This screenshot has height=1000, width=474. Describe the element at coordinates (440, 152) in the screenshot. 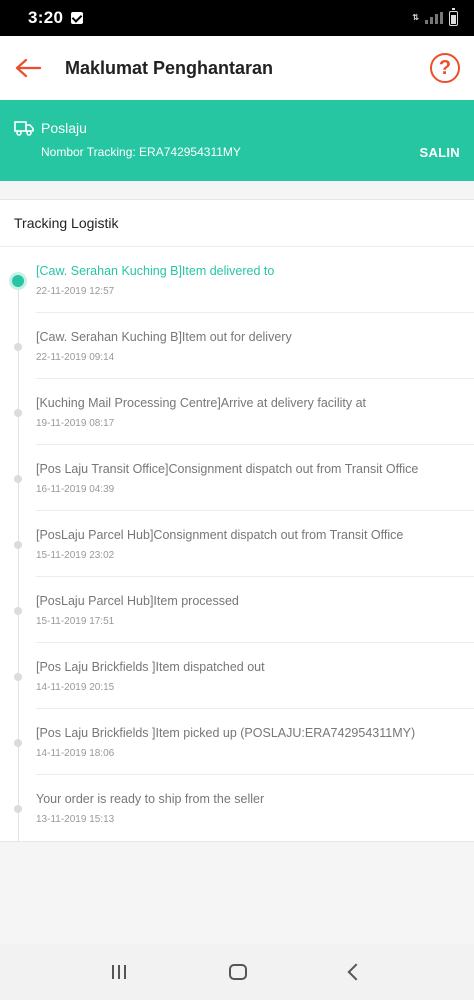

I see `copy-button: SALIN` at that location.